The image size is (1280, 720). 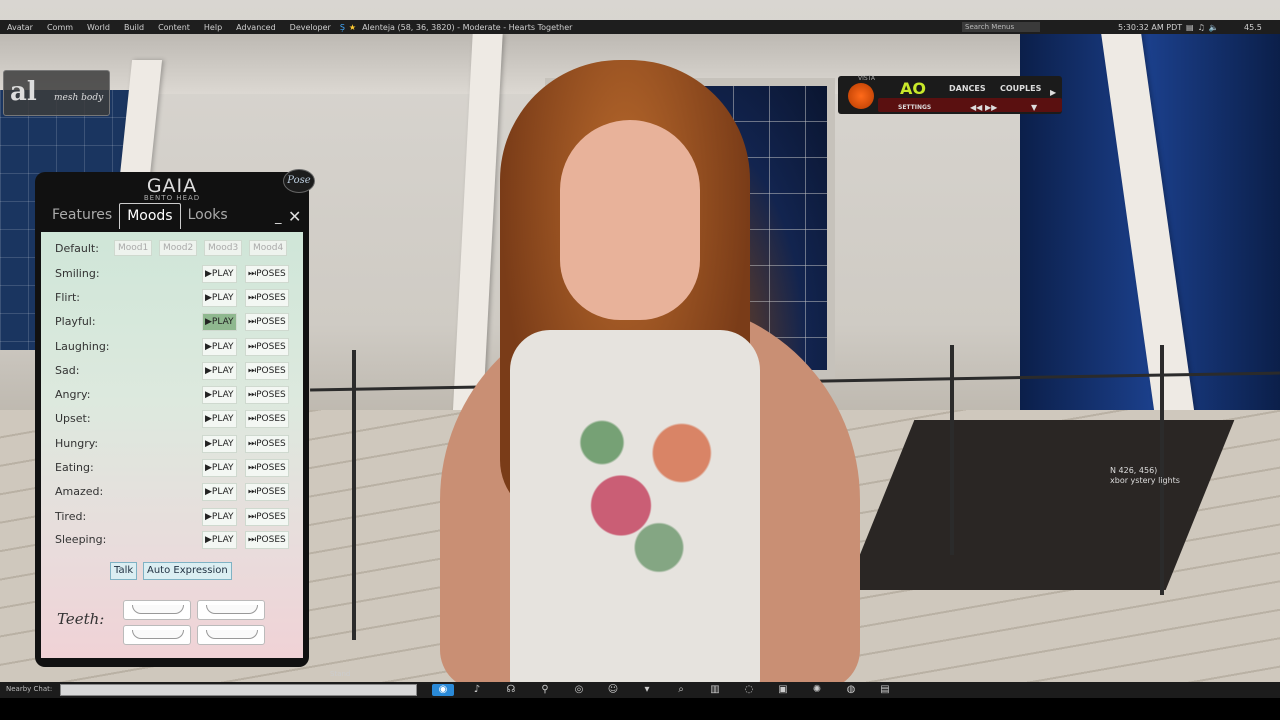 What do you see at coordinates (133, 248) in the screenshot?
I see `mood1-button: Mood1` at bounding box center [133, 248].